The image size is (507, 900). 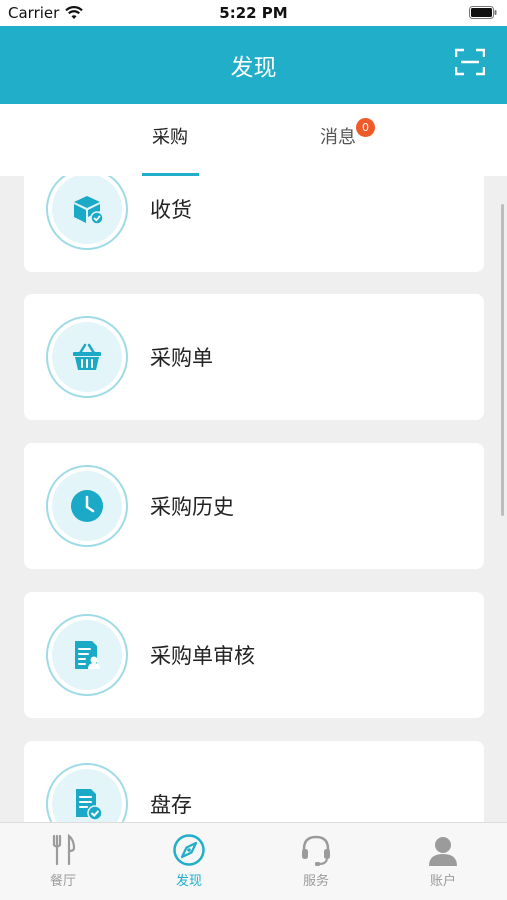 I want to click on package-icon, so click(x=89, y=210).